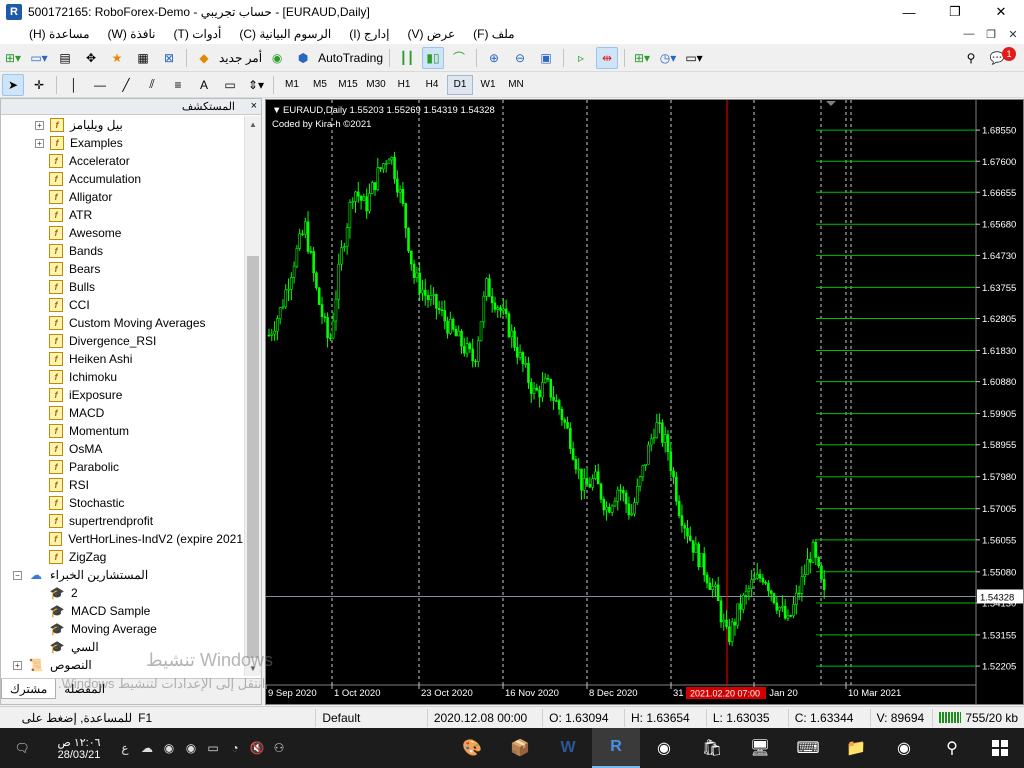 The width and height of the screenshot is (1024, 768). Describe the element at coordinates (65, 58) in the screenshot. I see `market-watch-icon: ▤` at that location.